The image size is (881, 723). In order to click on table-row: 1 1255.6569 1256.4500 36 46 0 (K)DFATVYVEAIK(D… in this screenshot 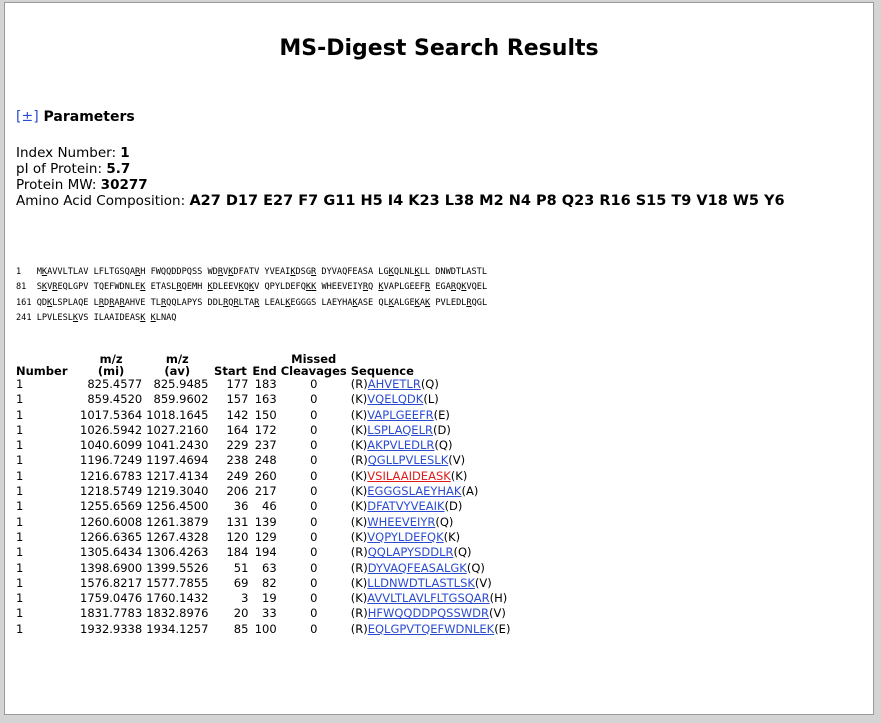, I will do `click(263, 506)`.